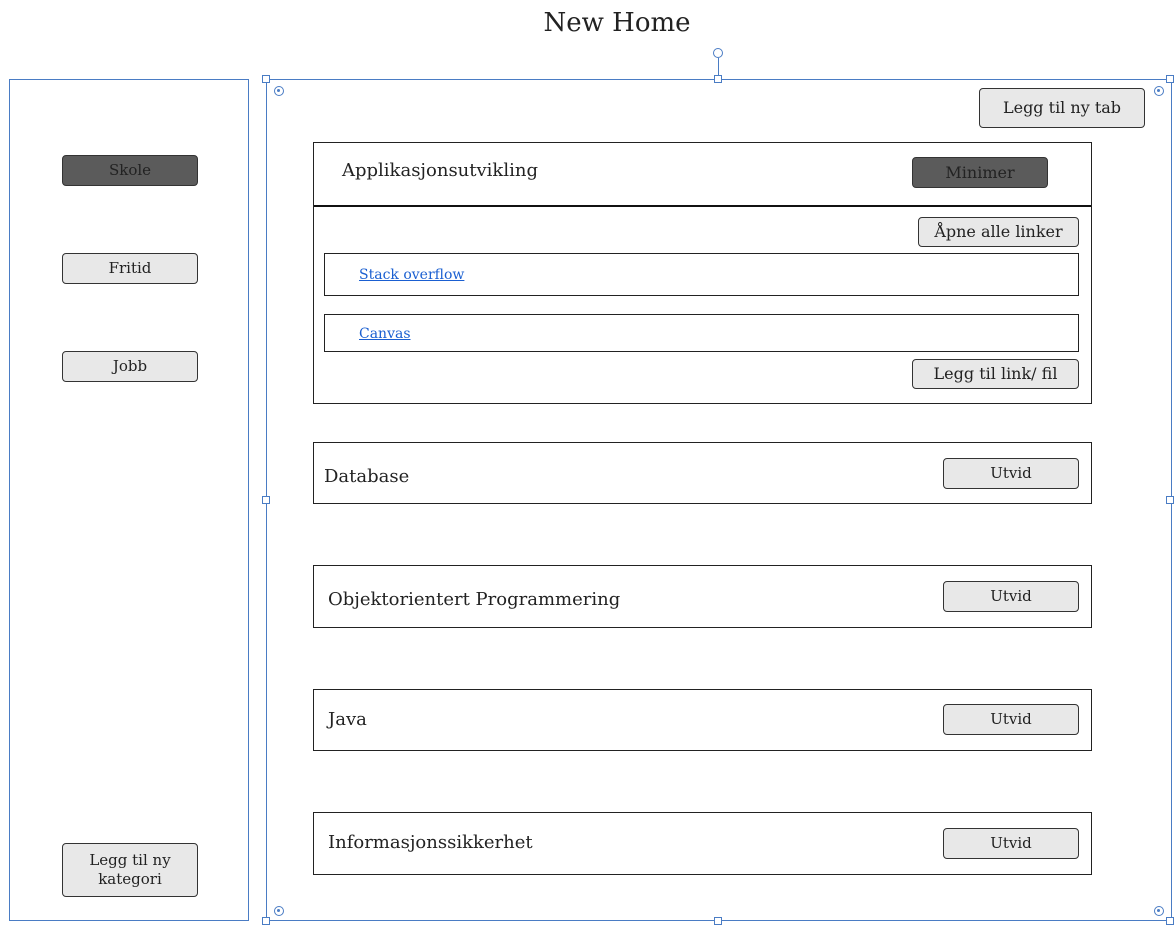 The height and width of the screenshot is (925, 1174). Describe the element at coordinates (718, 53) in the screenshot. I see `rotation-handle` at that location.